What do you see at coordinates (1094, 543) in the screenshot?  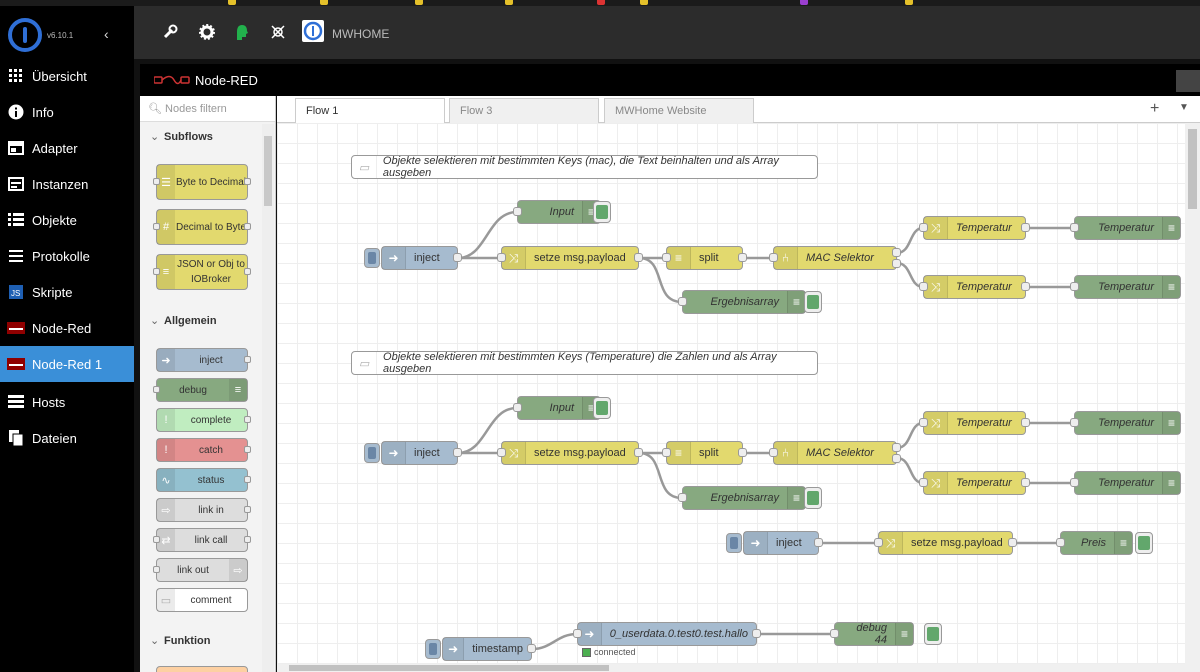 I see `preis-debug-node: Preis ≡` at bounding box center [1094, 543].